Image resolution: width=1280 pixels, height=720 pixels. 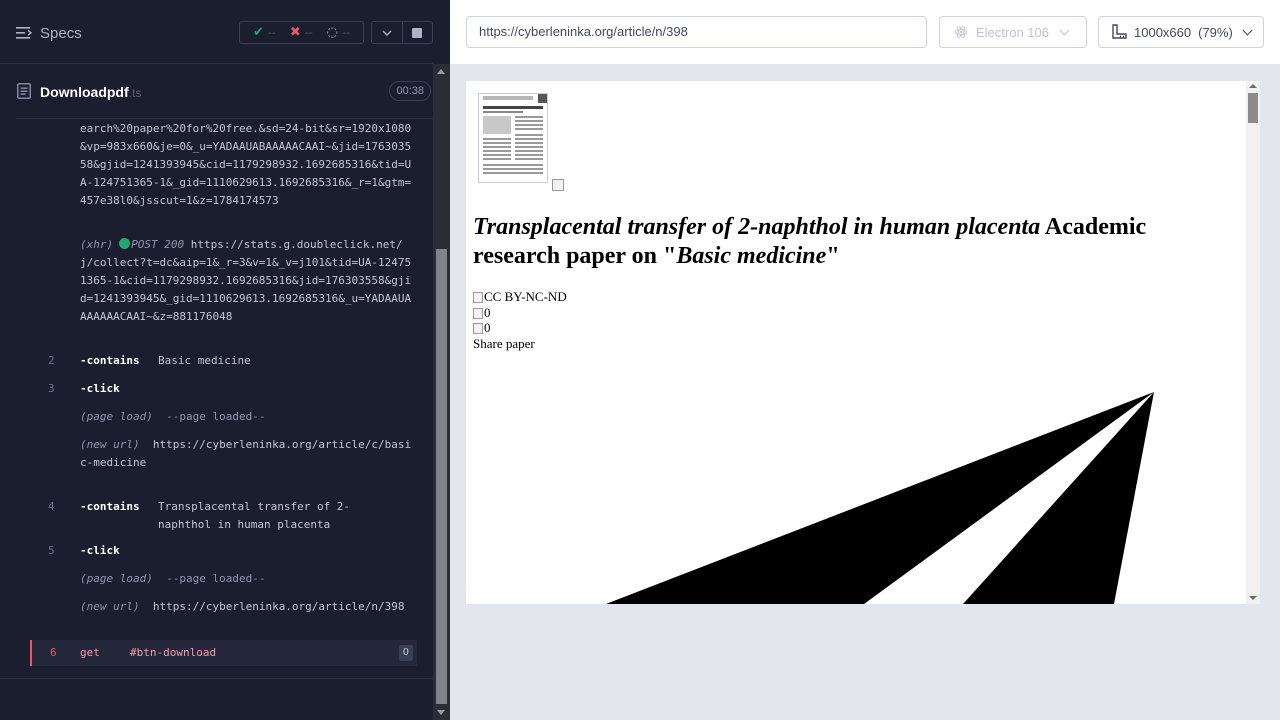 I want to click on command-row: 2 -contains Basic medicine, so click(x=223, y=361).